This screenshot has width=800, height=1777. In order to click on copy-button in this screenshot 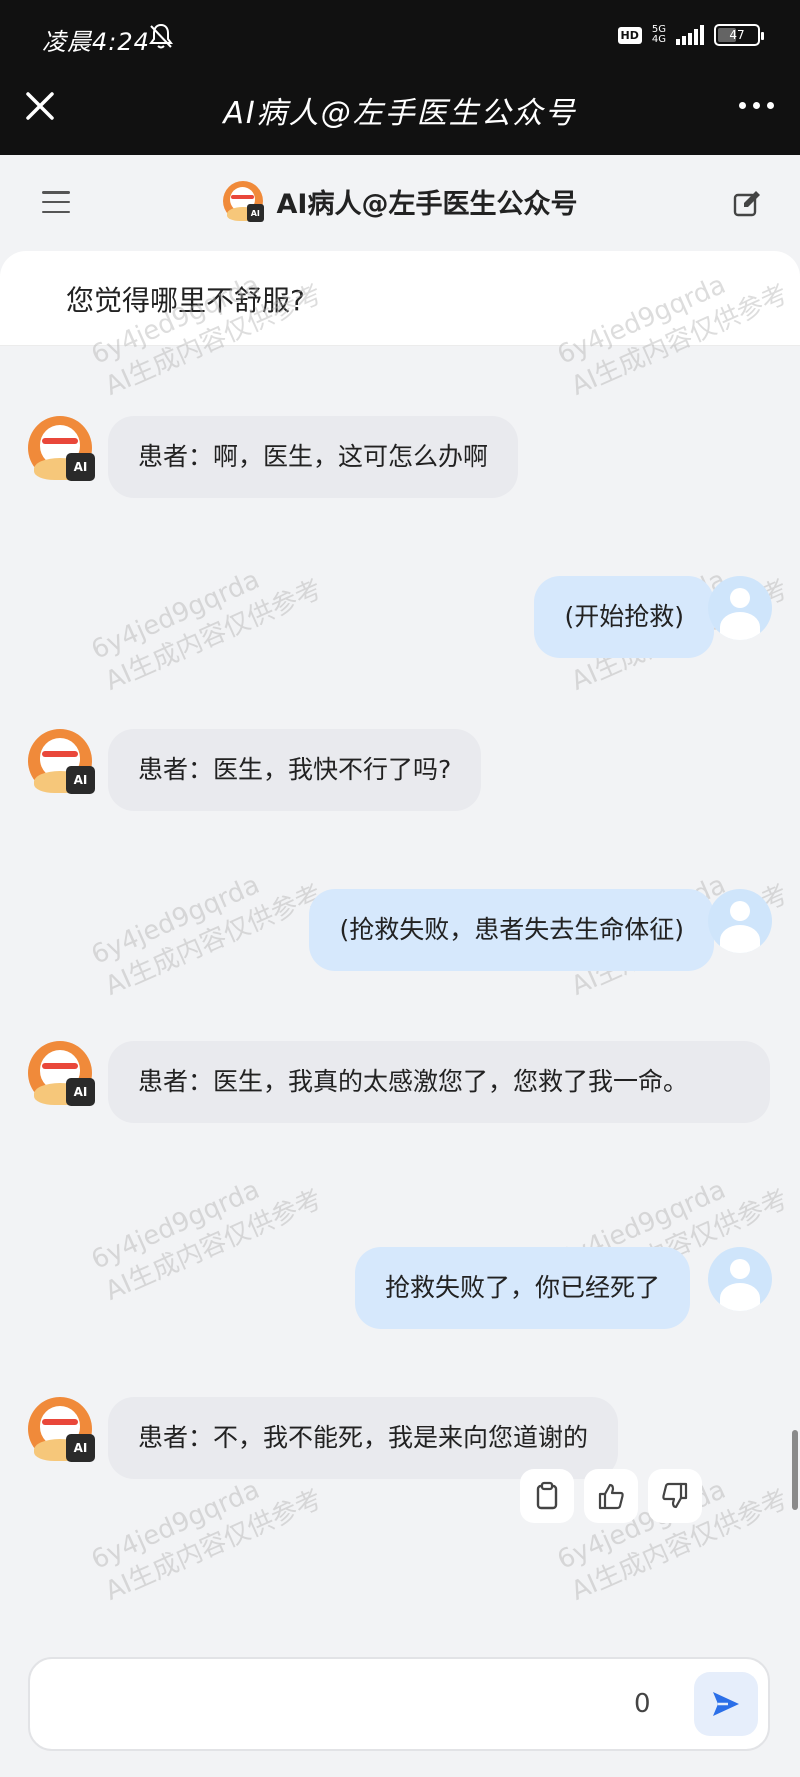, I will do `click(547, 1496)`.